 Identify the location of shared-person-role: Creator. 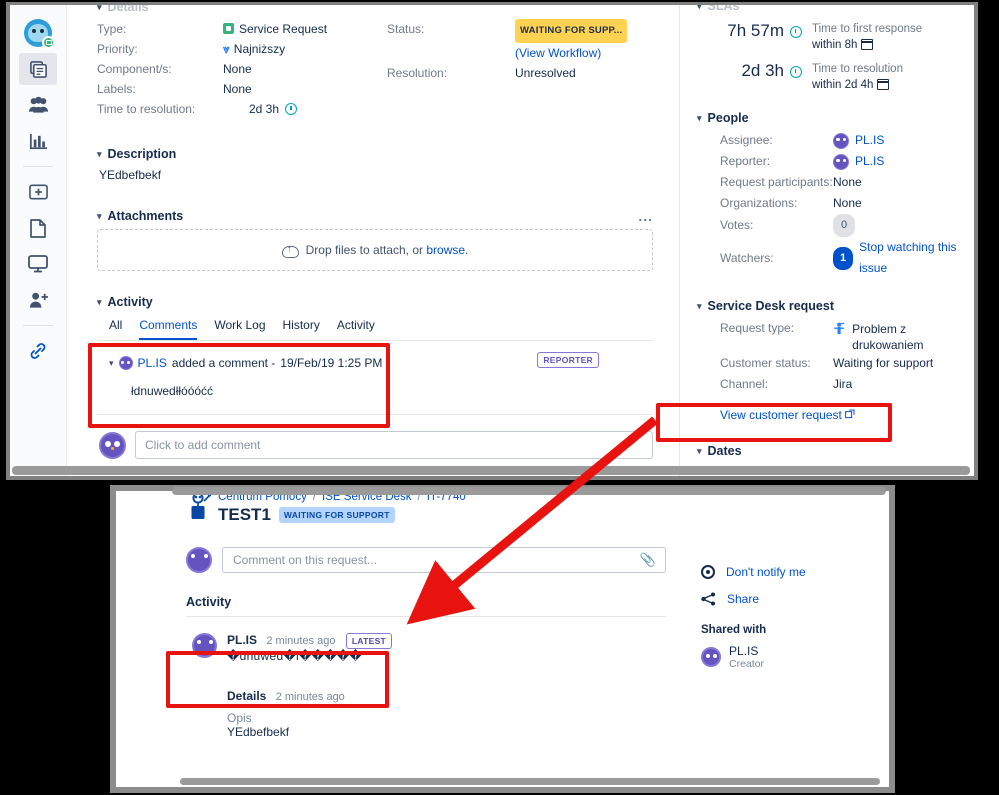
(747, 664).